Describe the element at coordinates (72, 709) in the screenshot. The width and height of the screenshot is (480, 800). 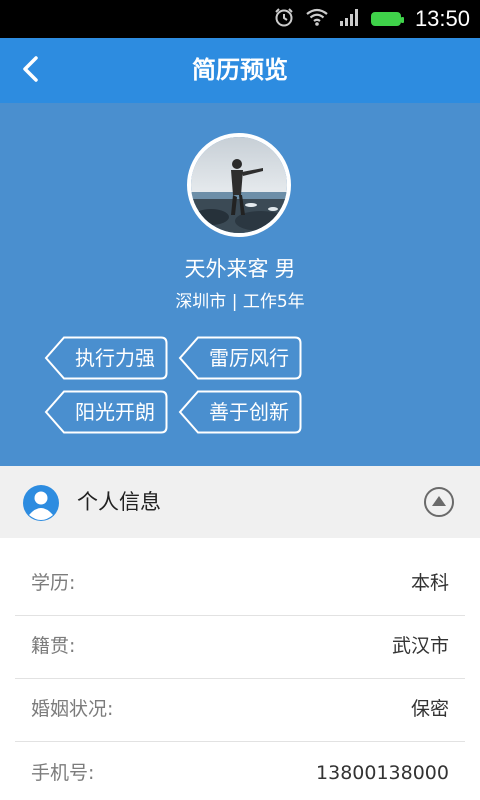
I see `info-label: 婚姻状况:` at that location.